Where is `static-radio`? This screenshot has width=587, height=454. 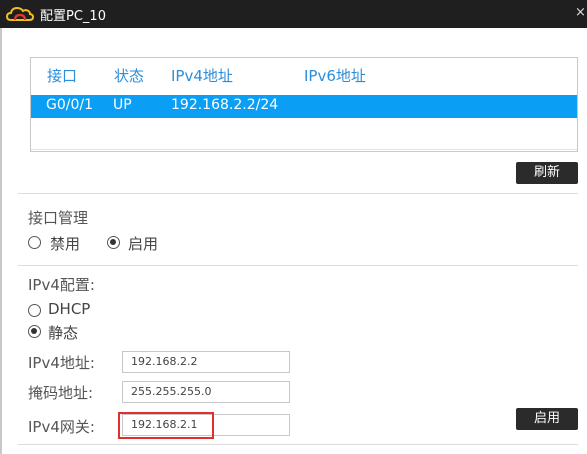 static-radio is located at coordinates (34, 331).